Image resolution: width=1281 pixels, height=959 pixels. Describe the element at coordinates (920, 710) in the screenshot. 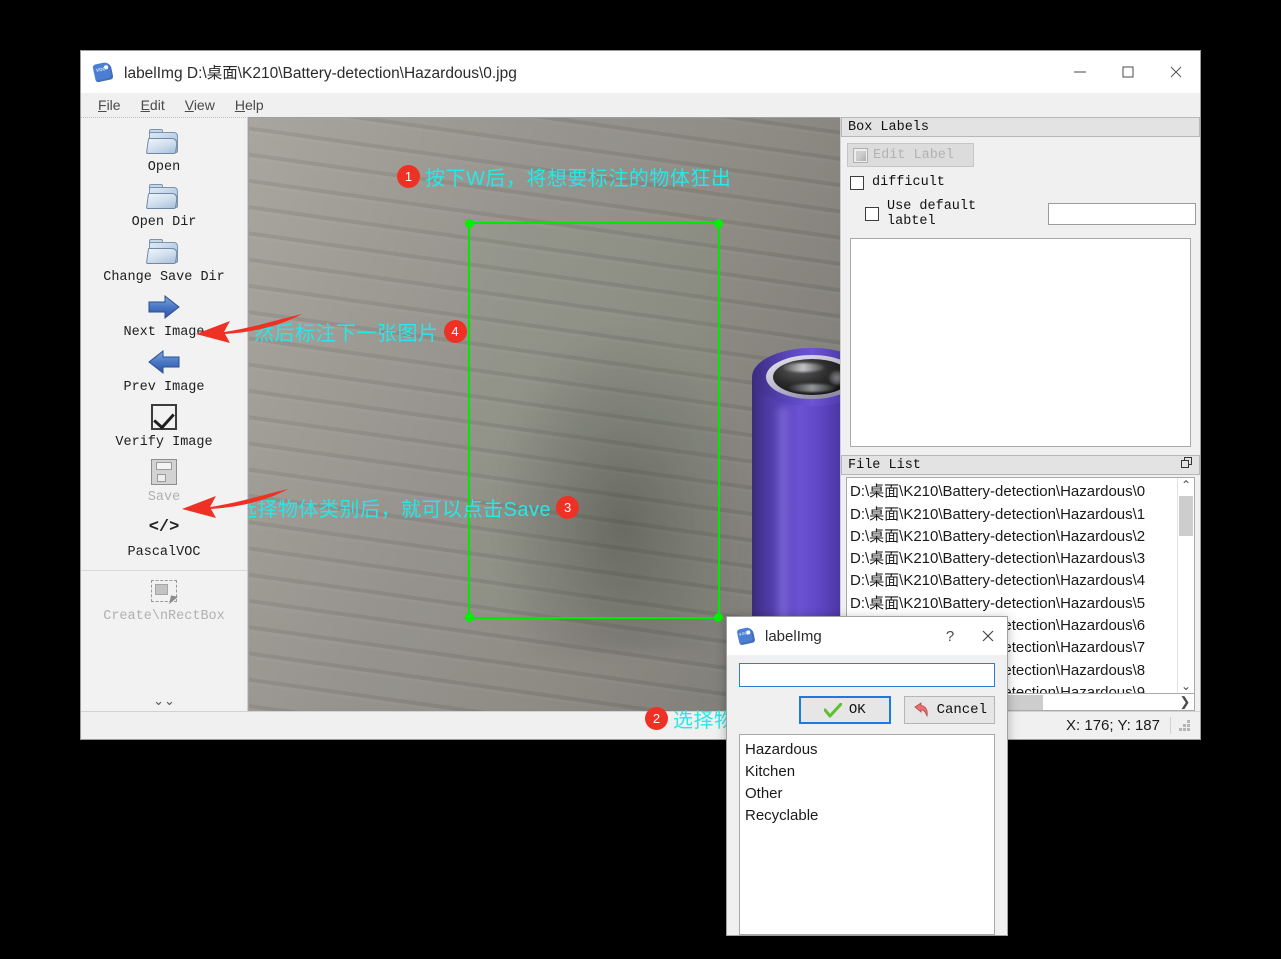

I see `undo-arrow-icon` at that location.